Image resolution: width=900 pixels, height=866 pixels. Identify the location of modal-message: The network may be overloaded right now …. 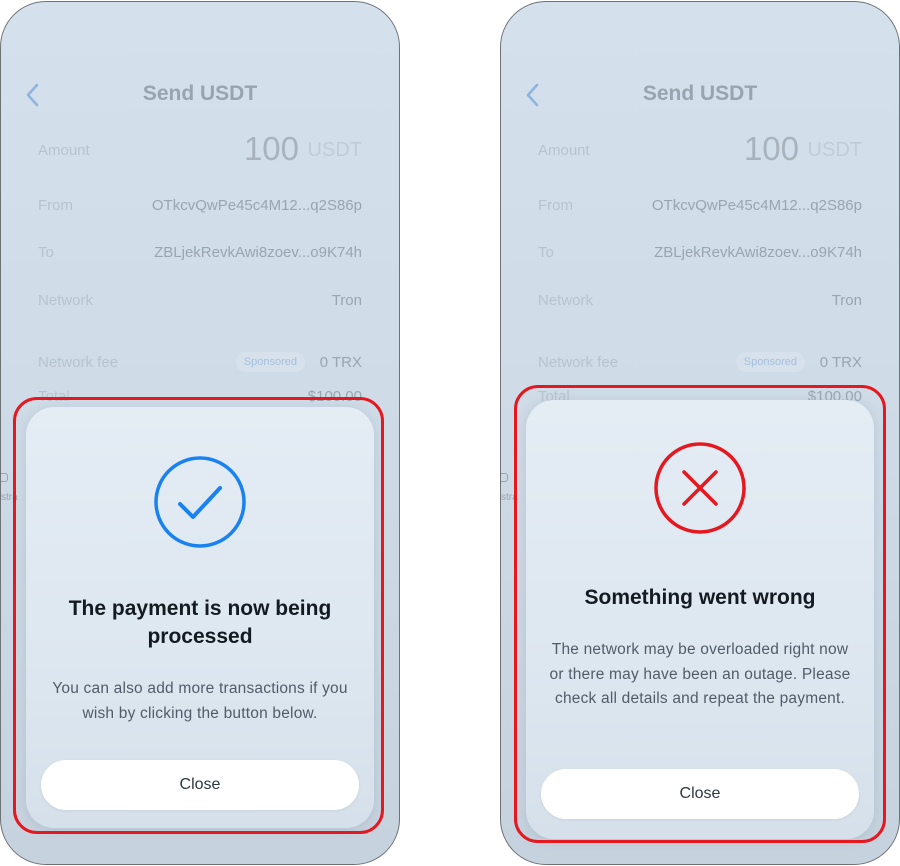
(700, 674).